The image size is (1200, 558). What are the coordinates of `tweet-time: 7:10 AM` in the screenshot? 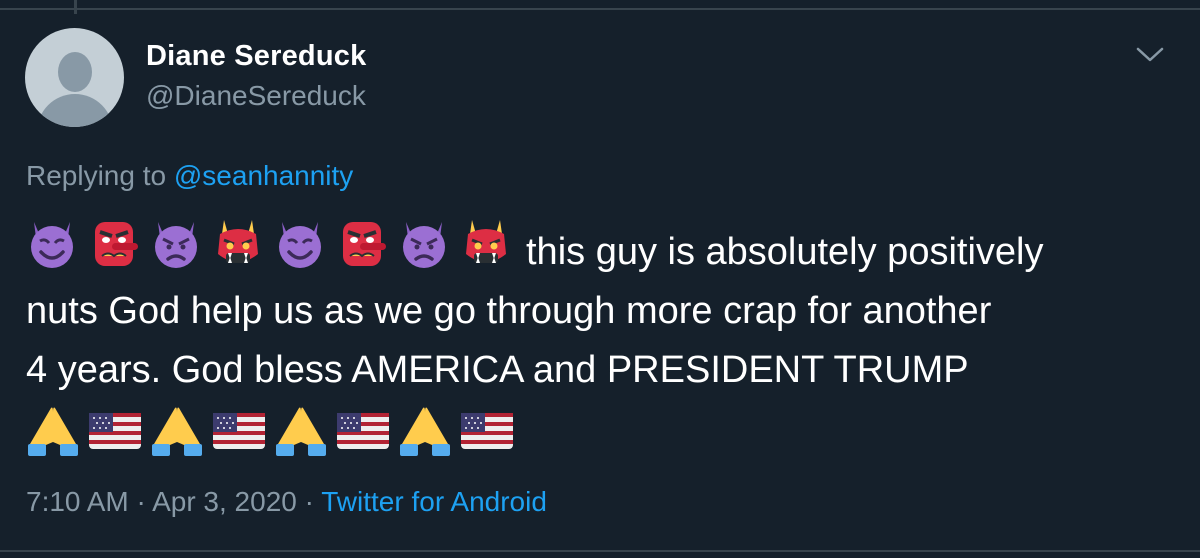 It's located at (77, 501).